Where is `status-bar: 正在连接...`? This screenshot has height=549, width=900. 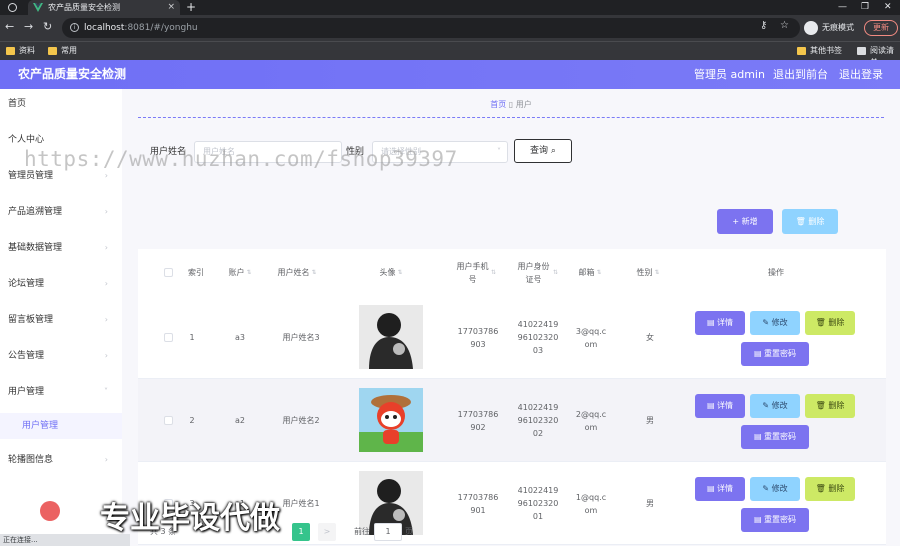
status-bar: 正在连接... is located at coordinates (65, 540).